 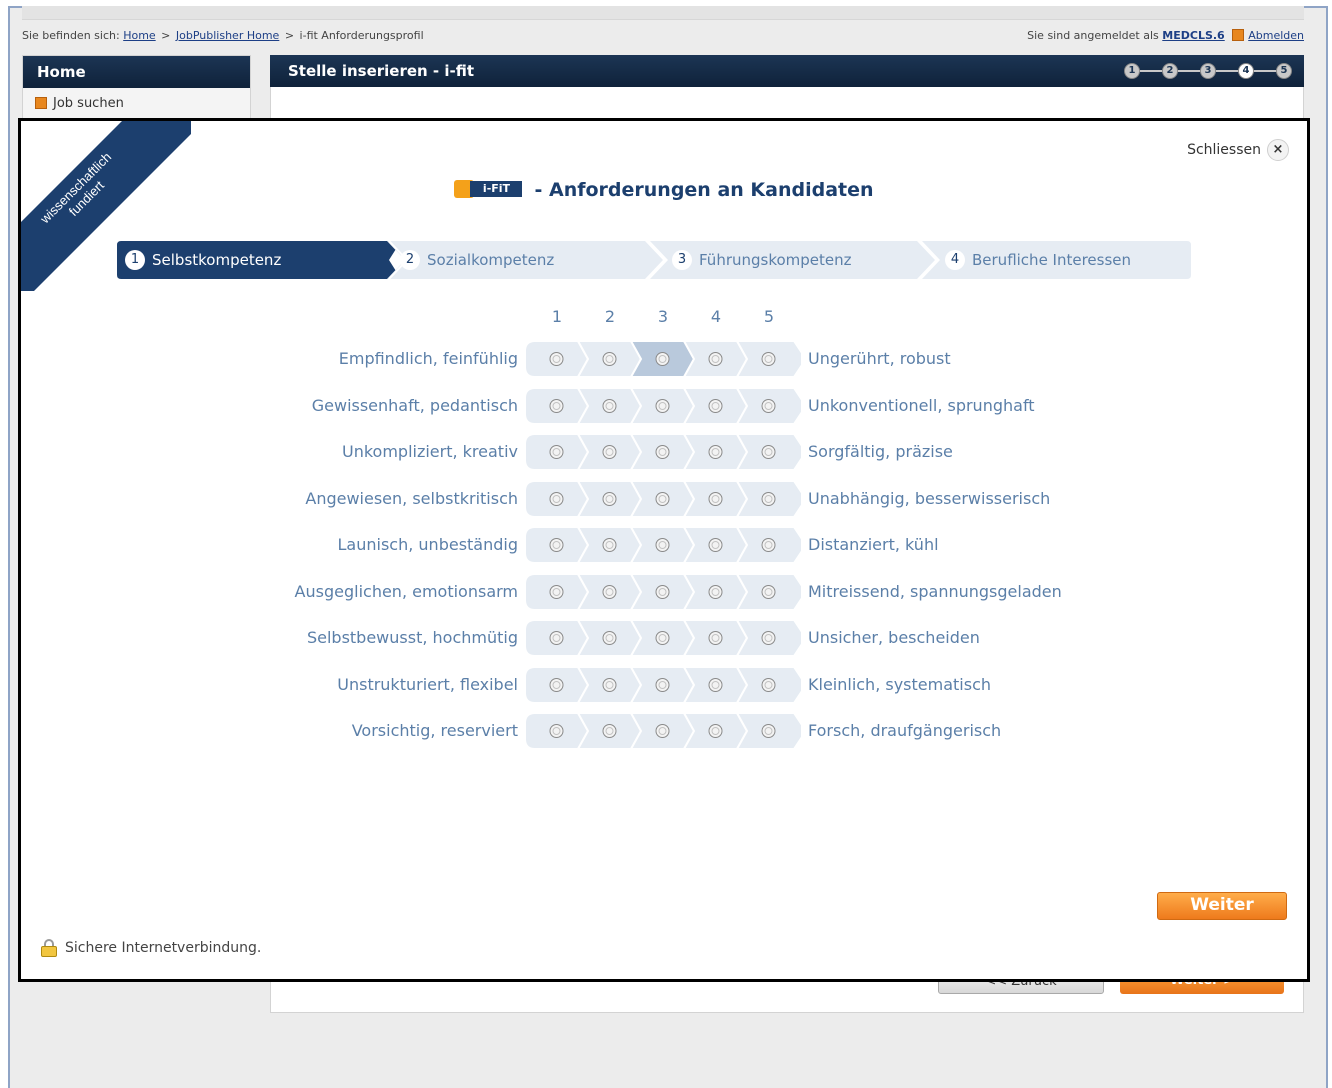 I want to click on row-label-right: Mitreissend, spannungsgeladen, so click(x=935, y=591).